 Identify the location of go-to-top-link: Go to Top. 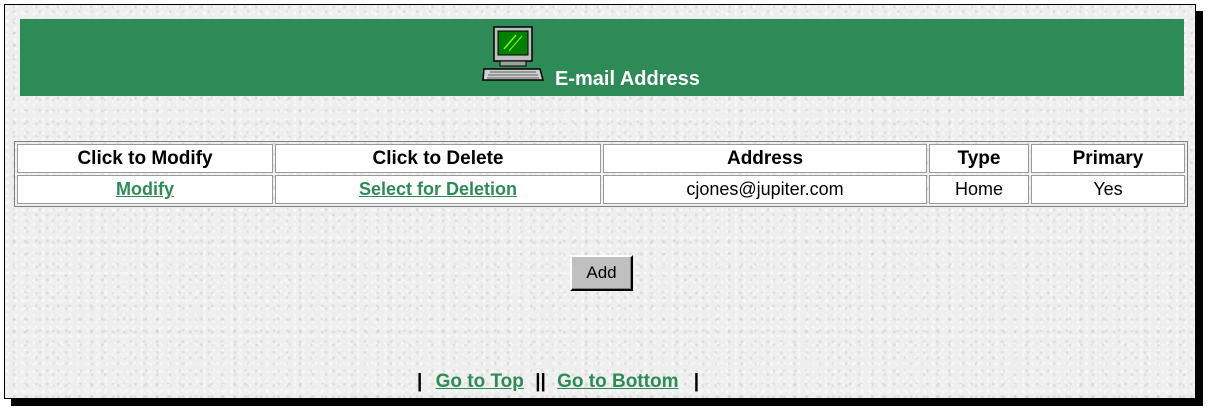
(480, 381).